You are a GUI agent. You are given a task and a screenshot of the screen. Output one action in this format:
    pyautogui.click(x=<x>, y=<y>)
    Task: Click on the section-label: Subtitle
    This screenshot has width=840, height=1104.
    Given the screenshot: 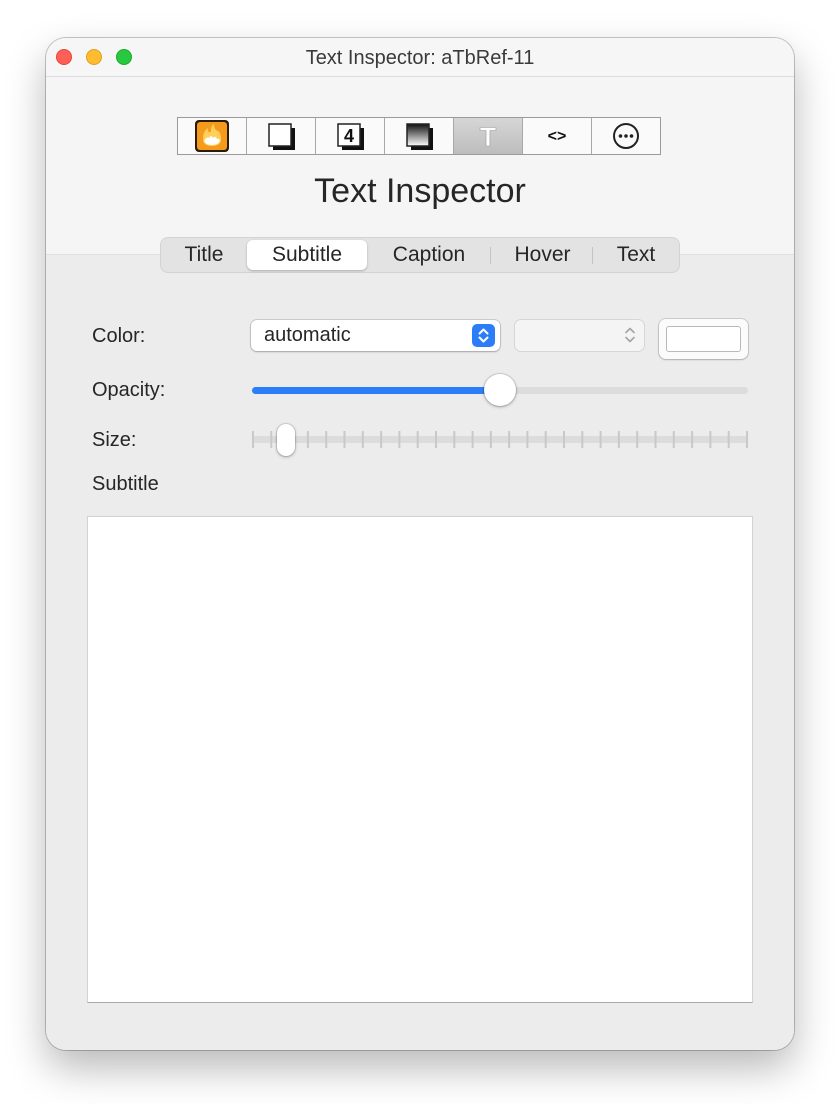 What is the action you would take?
    pyautogui.click(x=125, y=484)
    